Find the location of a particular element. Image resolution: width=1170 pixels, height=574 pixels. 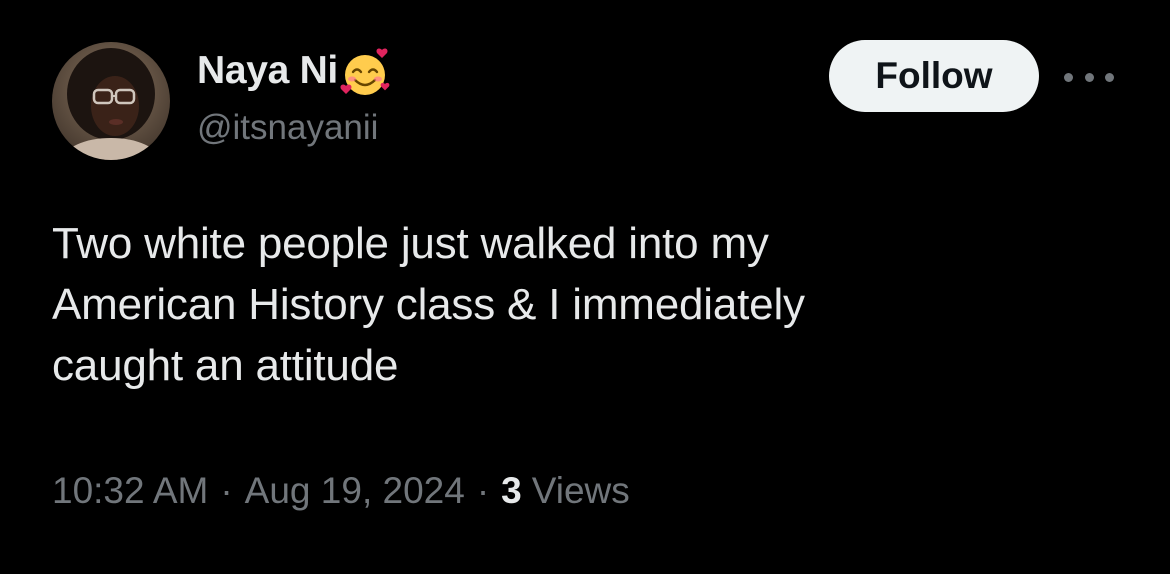

more-horizontal-icon is located at coordinates (1089, 77).